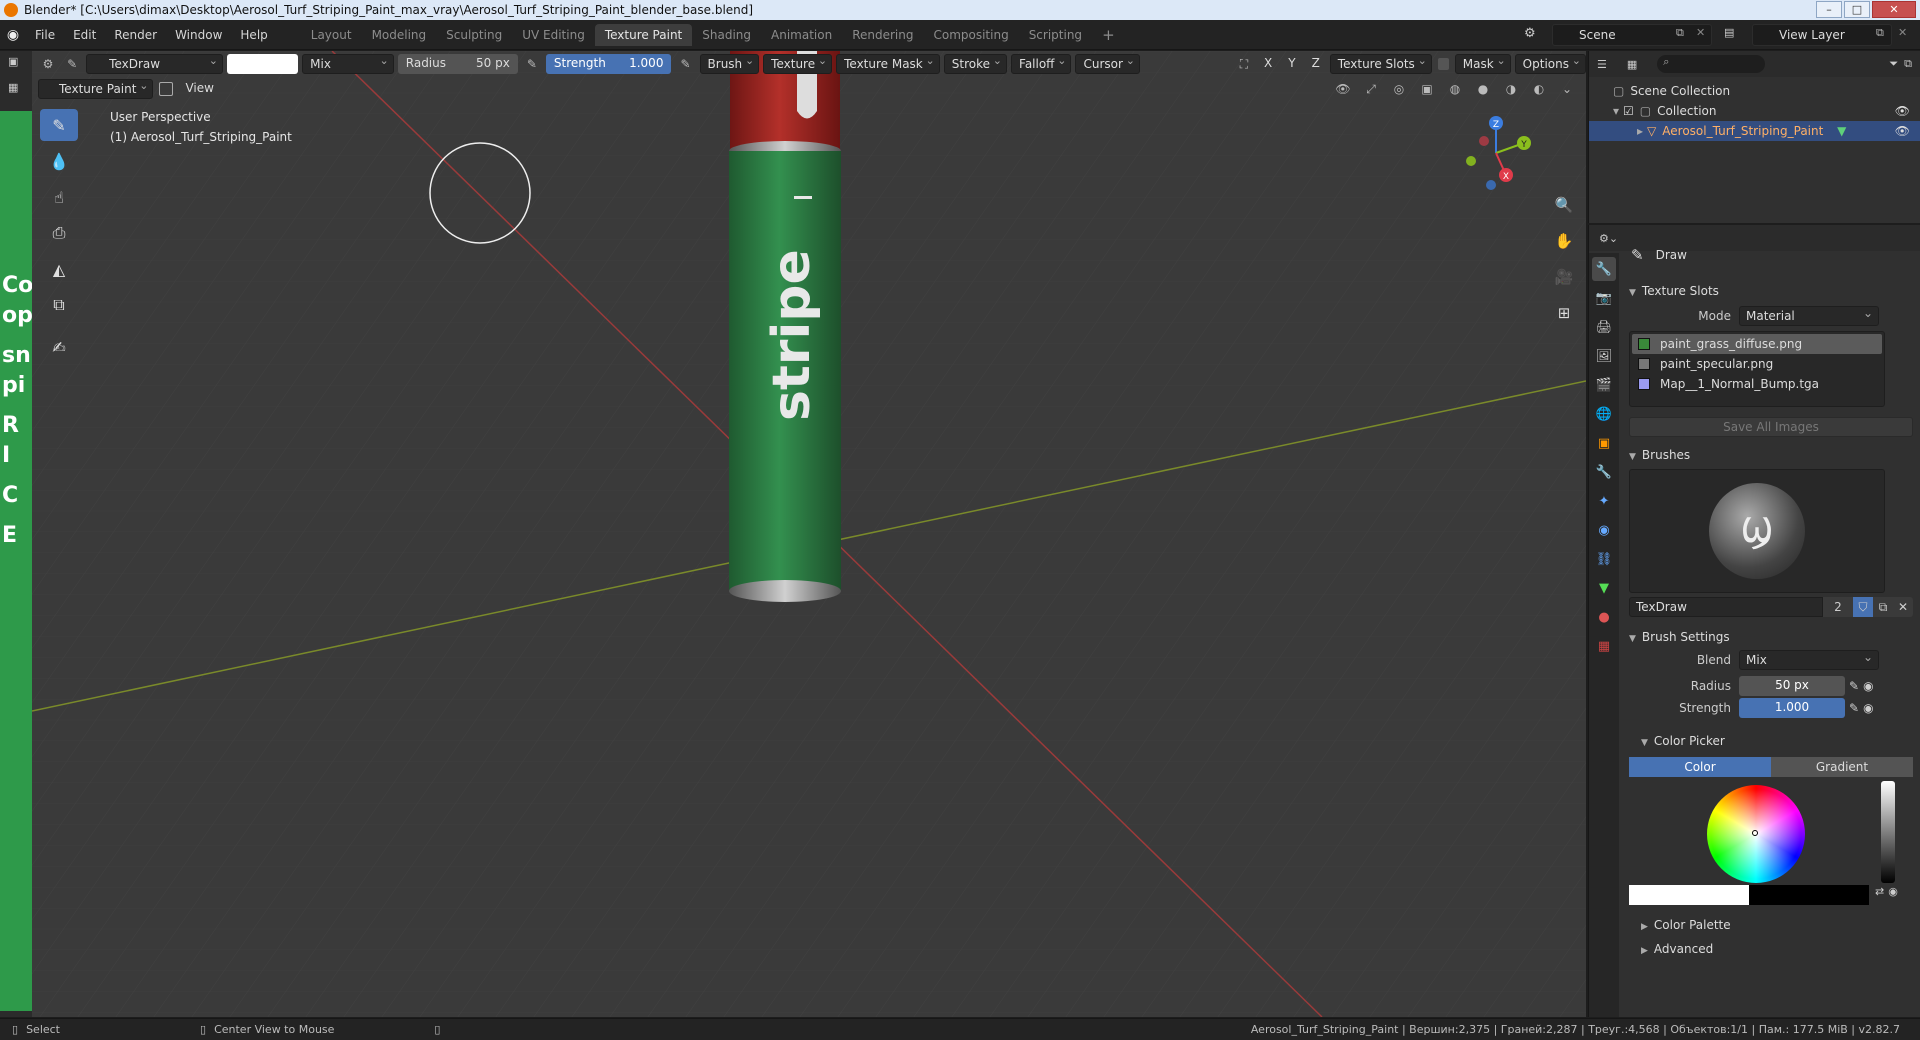 The image size is (1920, 1040). Describe the element at coordinates (1455, 89) in the screenshot. I see `wireframe-shading-icon: ◍` at that location.